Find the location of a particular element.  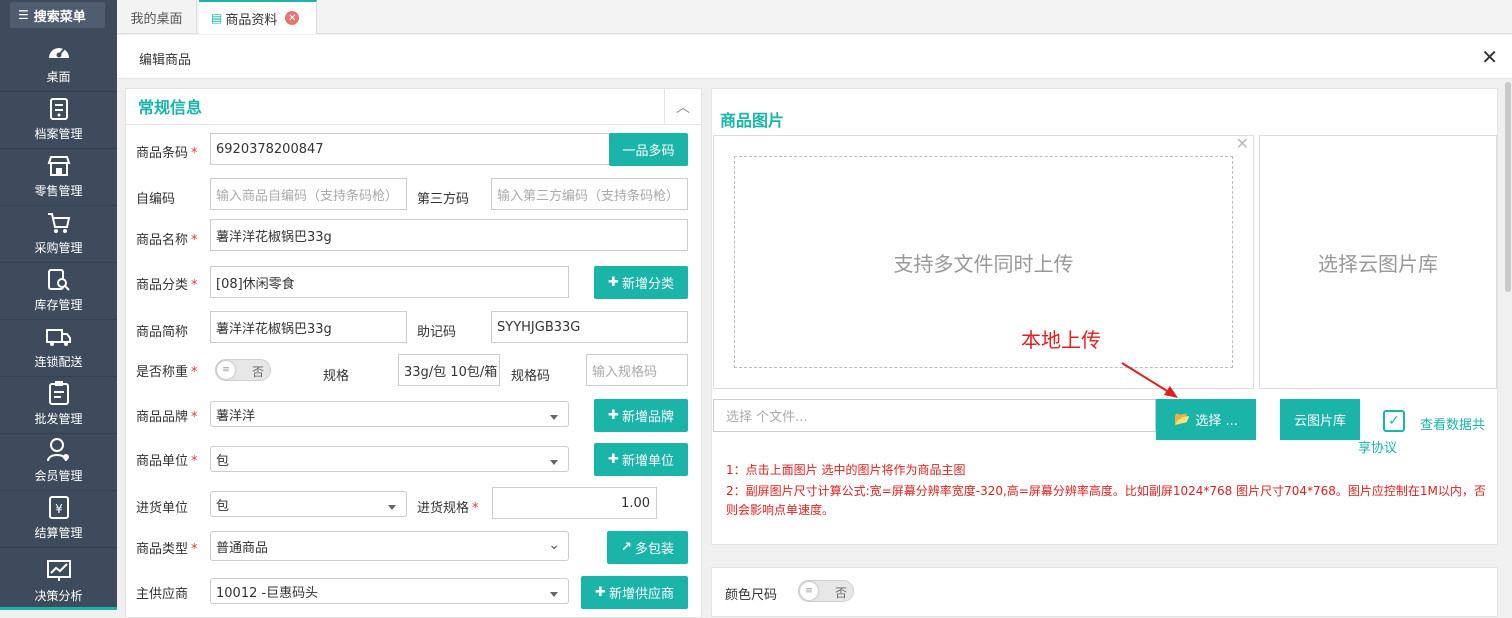

tab-product-info: ▤ 商品资料 ✕ is located at coordinates (258, 17).